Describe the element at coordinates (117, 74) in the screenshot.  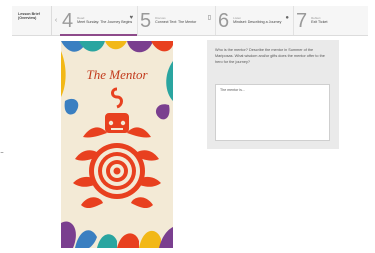
I see `cover-title: The Mentor` at that location.